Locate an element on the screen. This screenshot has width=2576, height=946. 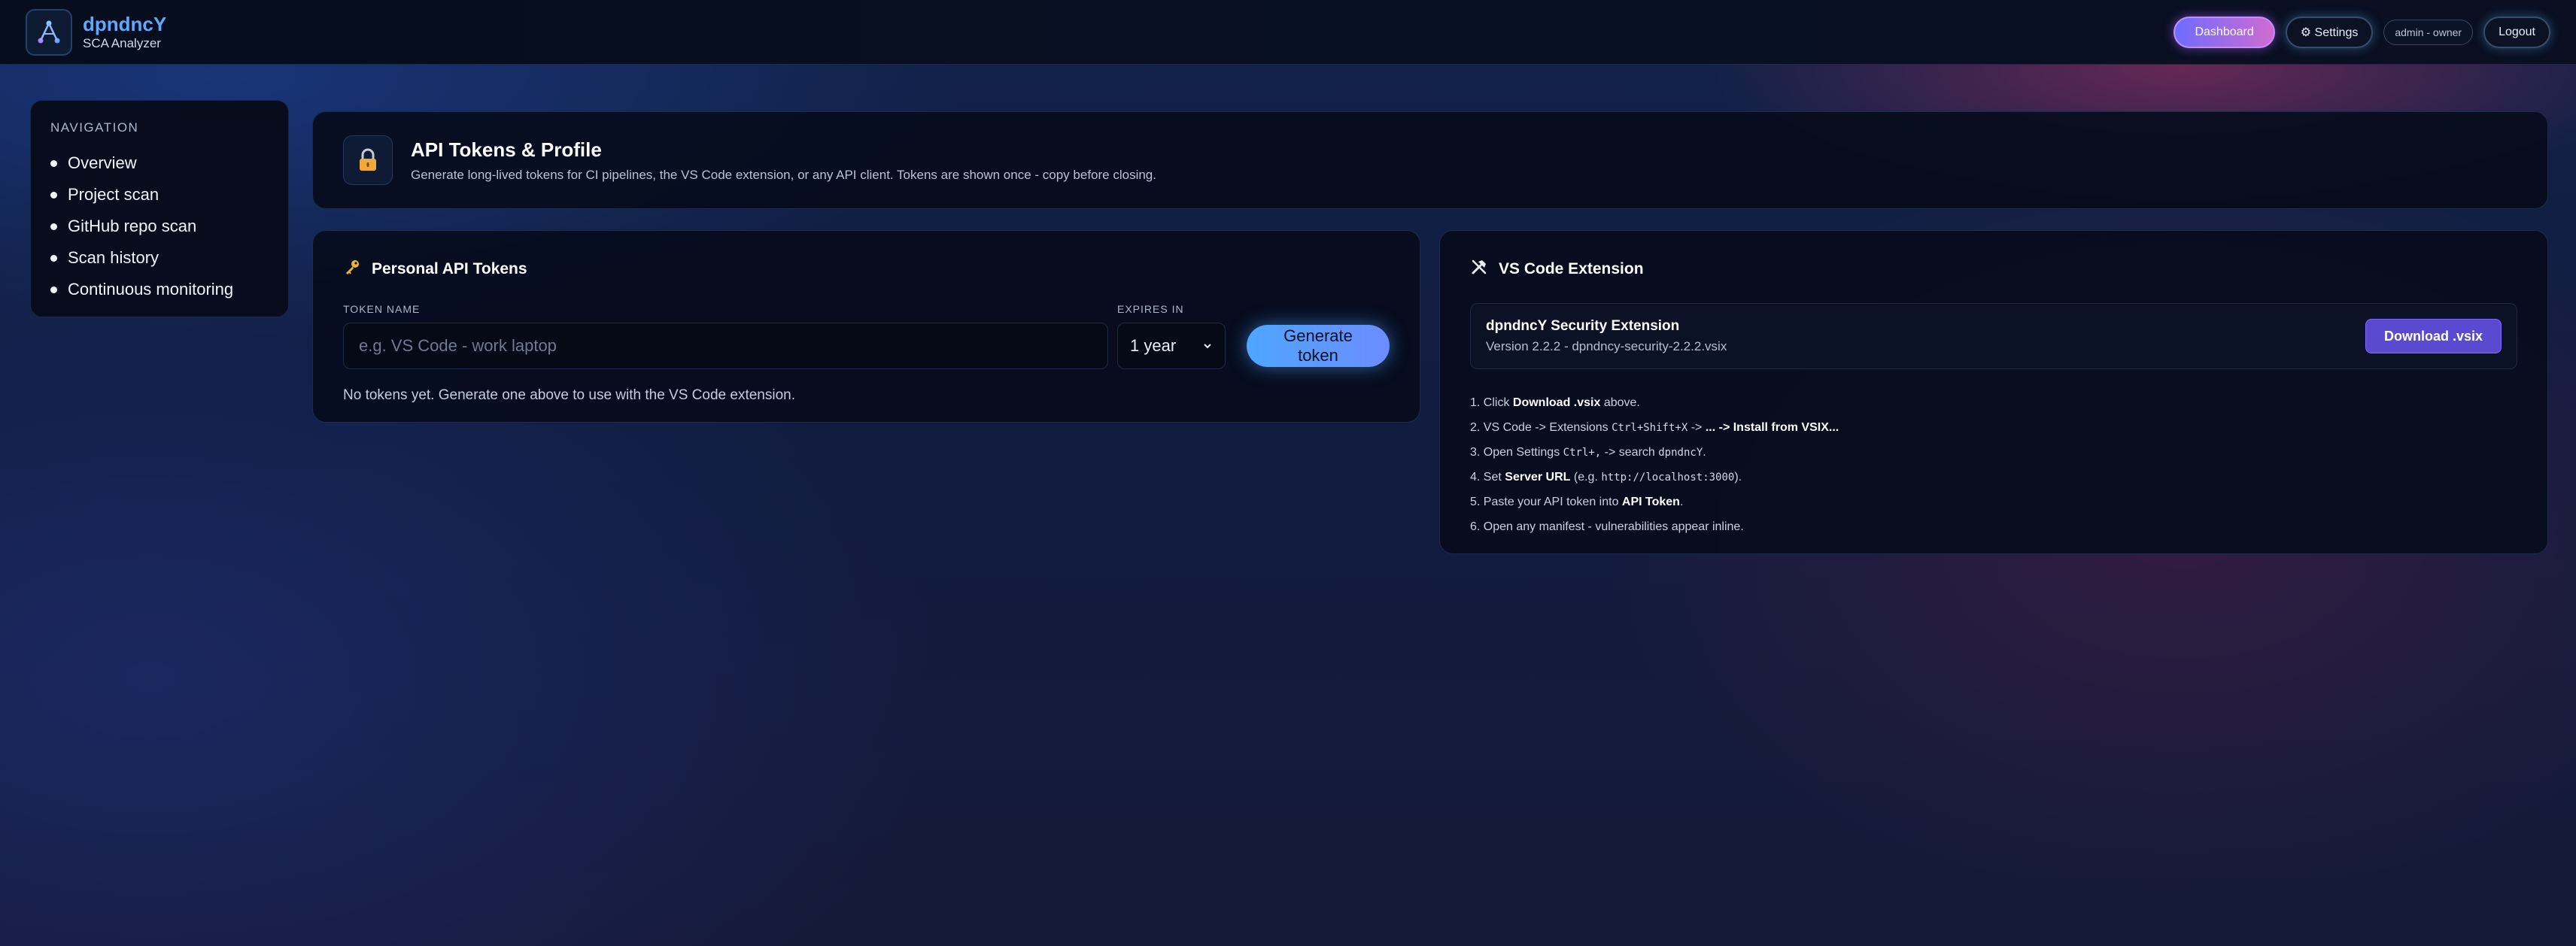
sidebar-item-label: GitHub repo scan is located at coordinates (133, 226).